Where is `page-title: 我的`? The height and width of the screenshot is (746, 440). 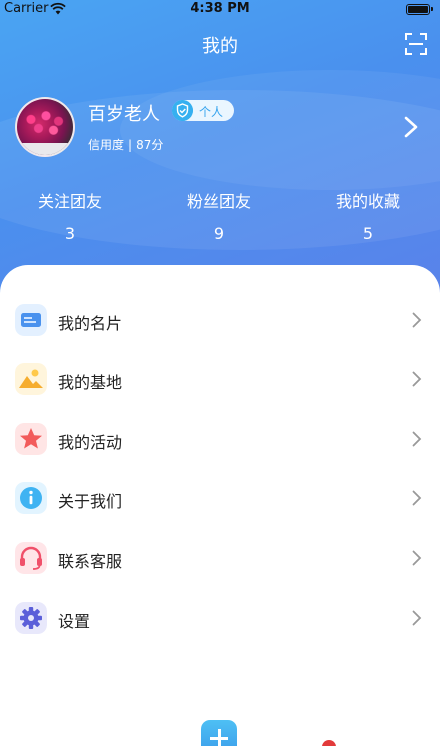
page-title: 我的 is located at coordinates (220, 46).